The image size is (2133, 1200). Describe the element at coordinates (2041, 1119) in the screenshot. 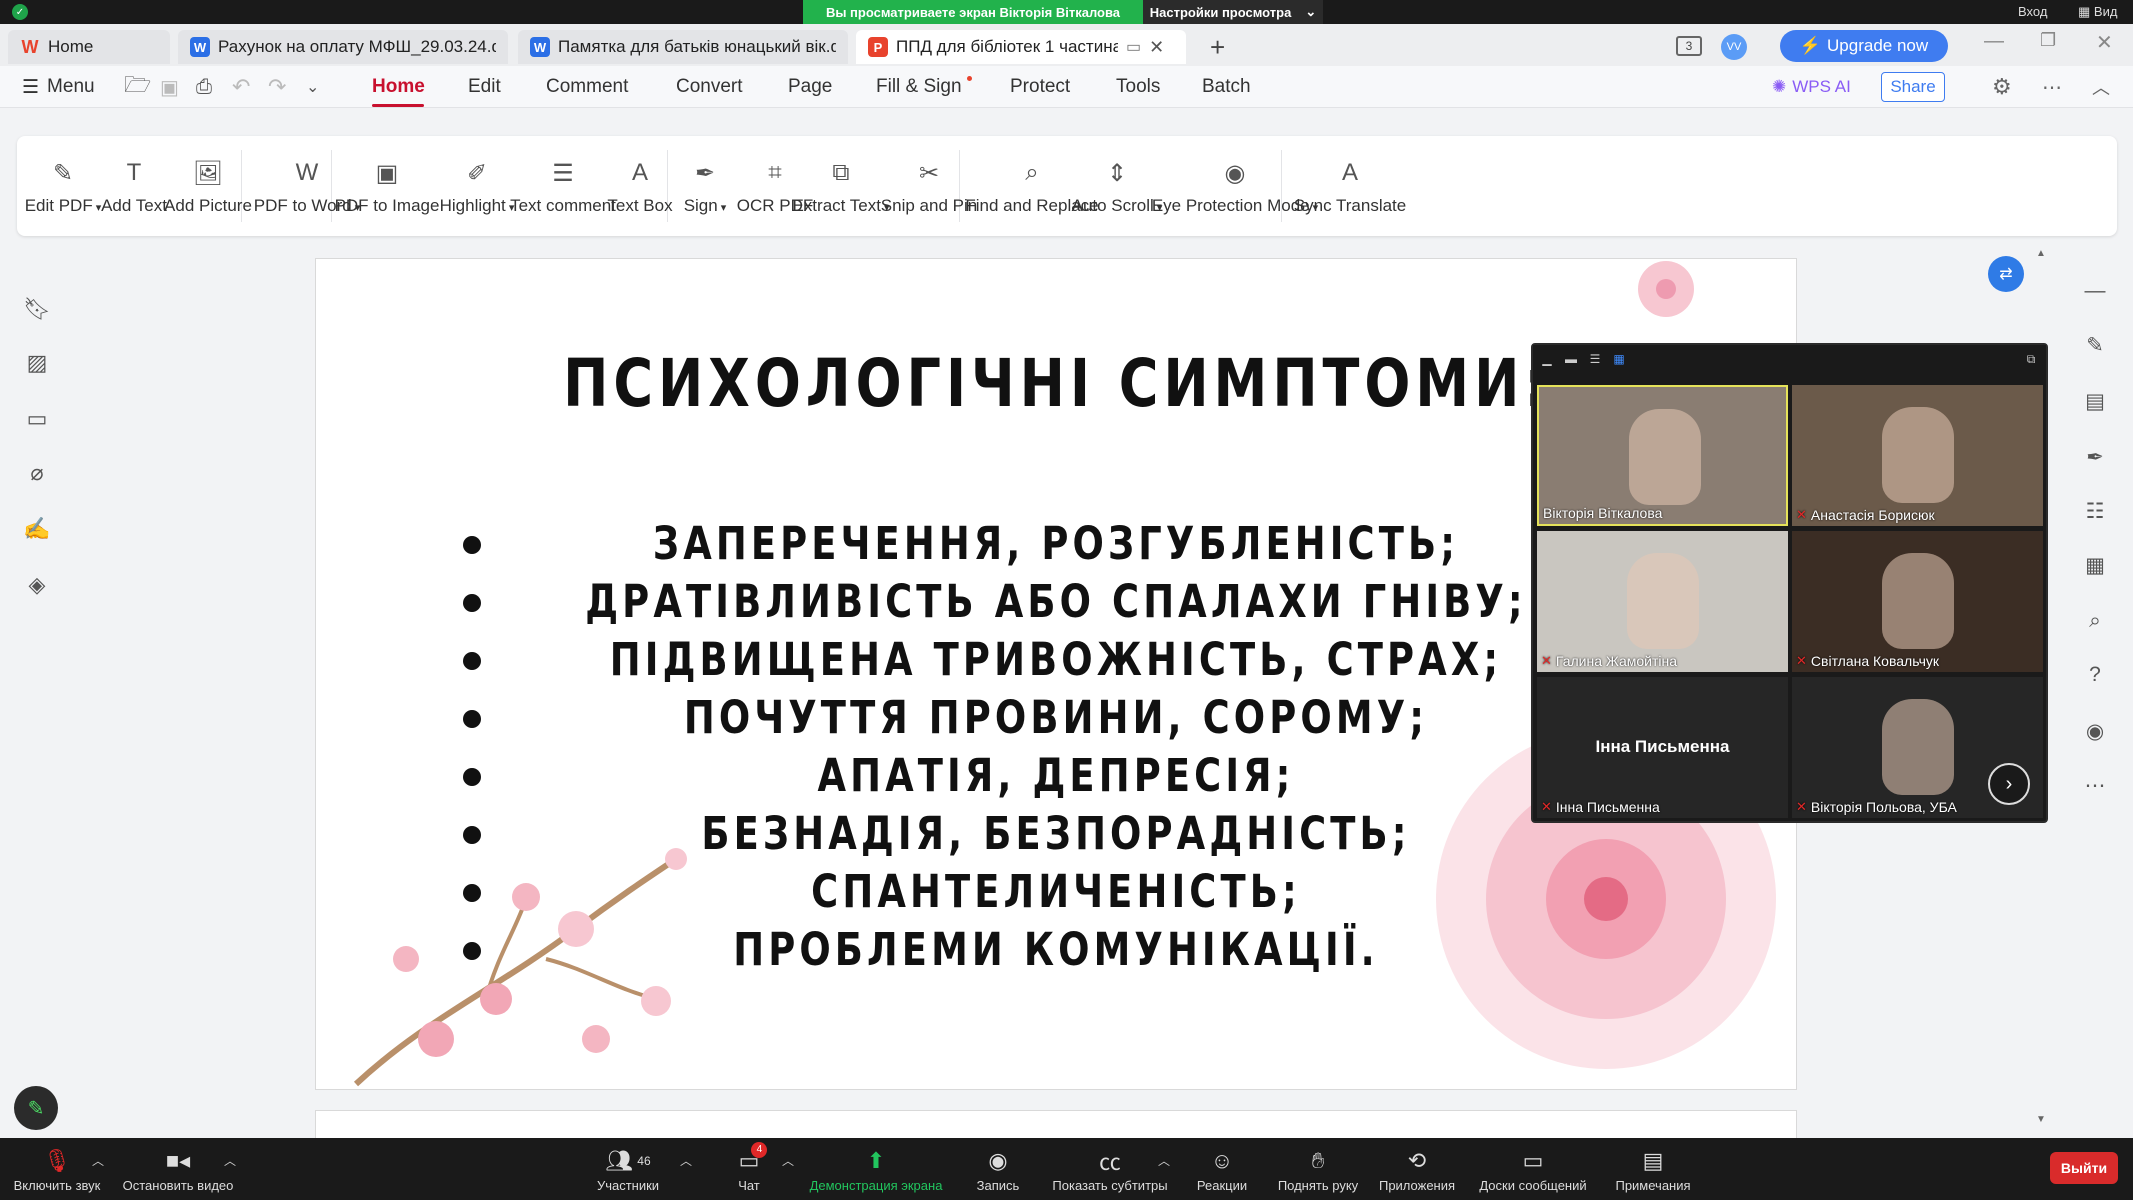

I see `scroll-down-icon: ▼` at that location.